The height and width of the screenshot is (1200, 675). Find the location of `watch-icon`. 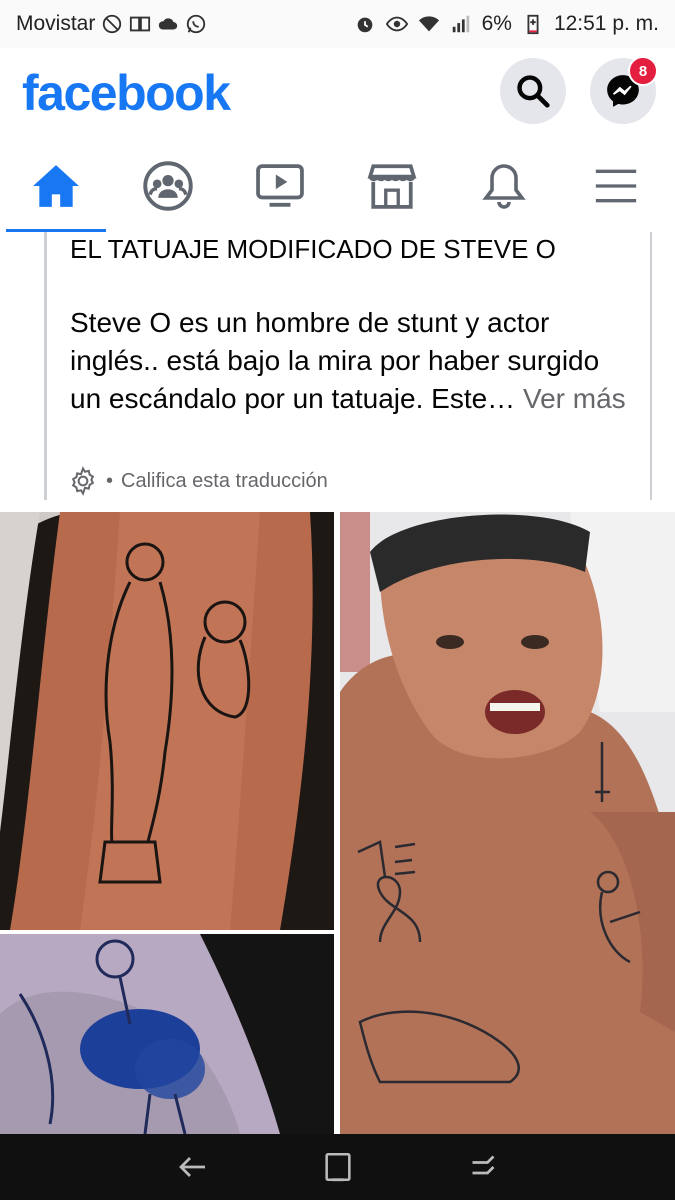

watch-icon is located at coordinates (280, 185).